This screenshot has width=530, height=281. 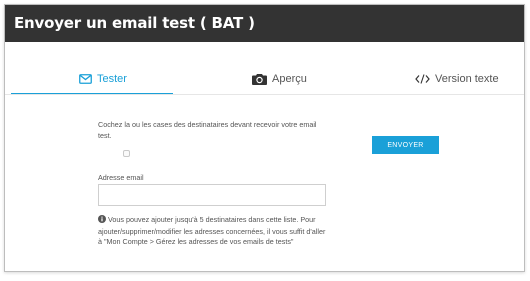 I want to click on tab-tester-label: Tester, so click(x=112, y=79).